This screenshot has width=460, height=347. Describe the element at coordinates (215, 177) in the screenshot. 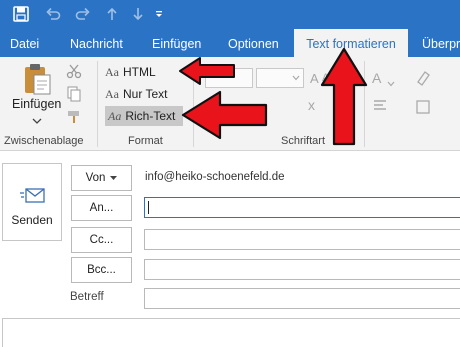

I see `from-address: info@heiko-schoenefeld.de` at that location.